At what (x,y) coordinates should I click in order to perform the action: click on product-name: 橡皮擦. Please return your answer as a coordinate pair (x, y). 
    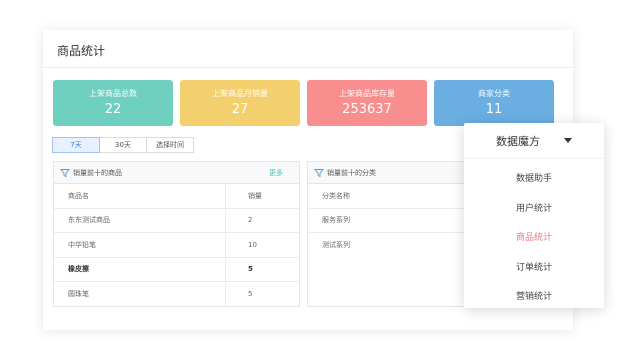
    Looking at the image, I should click on (140, 269).